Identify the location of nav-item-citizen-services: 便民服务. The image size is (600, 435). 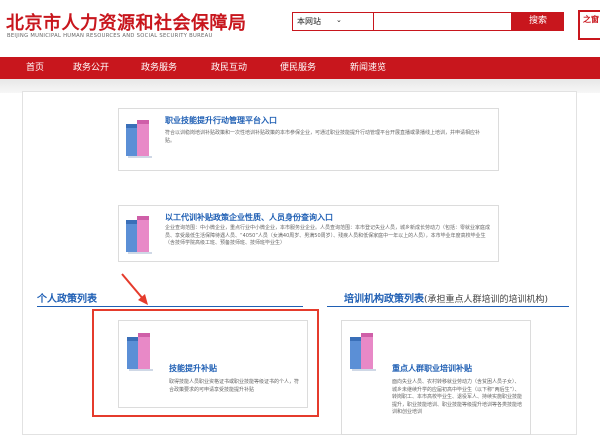
(298, 68).